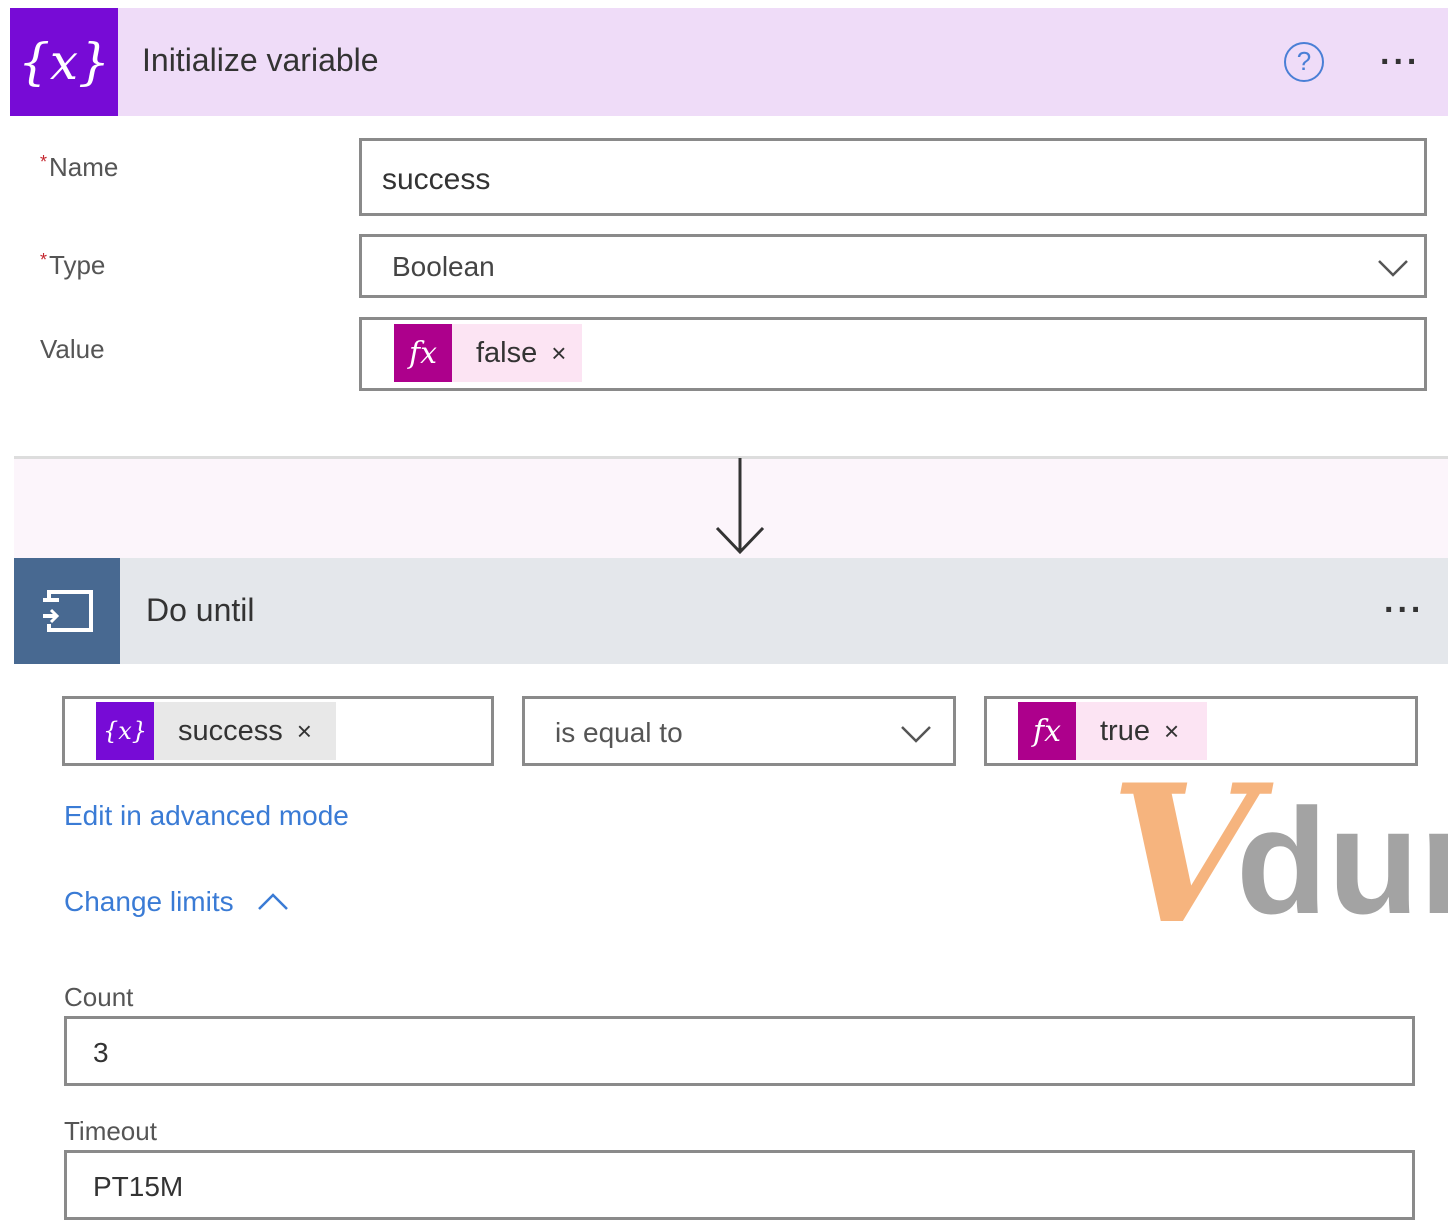 This screenshot has height=1225, width=1448. What do you see at coordinates (1342, 861) in the screenshot?
I see `watermark-logo-text: dur` at bounding box center [1342, 861].